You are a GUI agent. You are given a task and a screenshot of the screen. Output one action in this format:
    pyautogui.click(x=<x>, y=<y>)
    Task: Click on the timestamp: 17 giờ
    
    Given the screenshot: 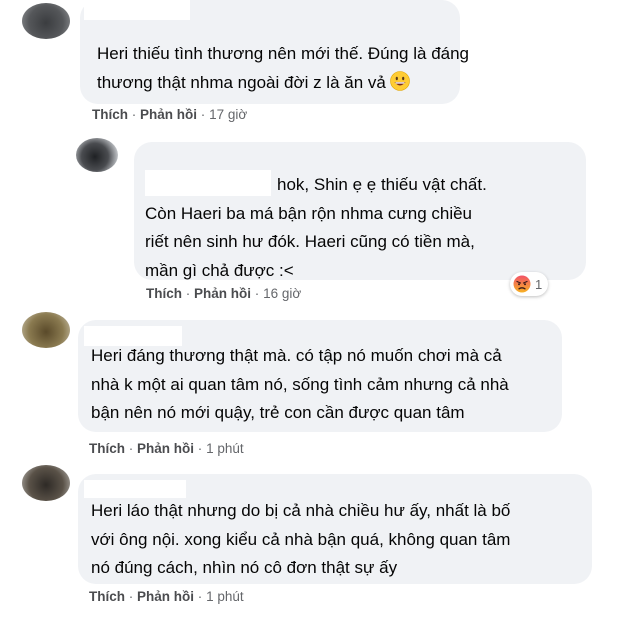 What is the action you would take?
    pyautogui.click(x=228, y=114)
    